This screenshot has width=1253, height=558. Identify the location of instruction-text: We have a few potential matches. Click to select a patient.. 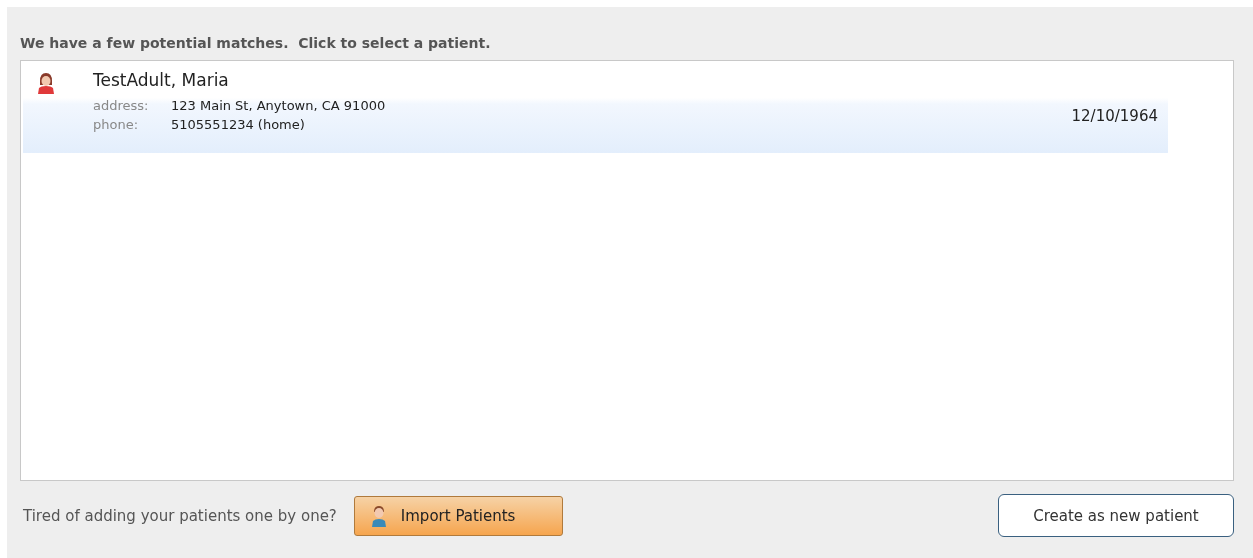
(256, 43).